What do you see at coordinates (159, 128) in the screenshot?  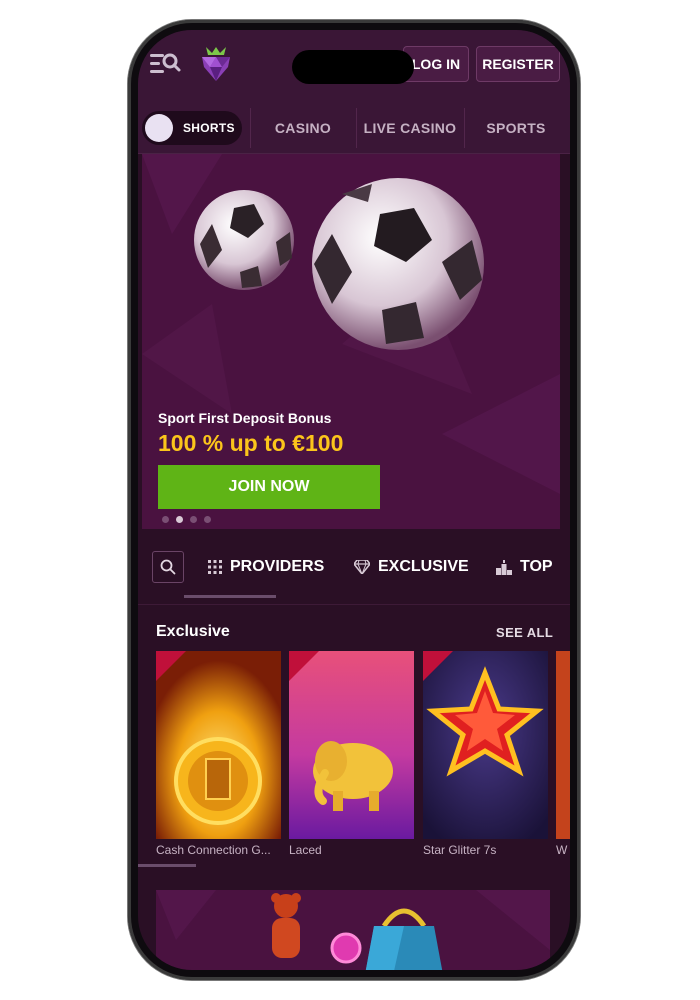 I see `shorts-avatar-icon` at bounding box center [159, 128].